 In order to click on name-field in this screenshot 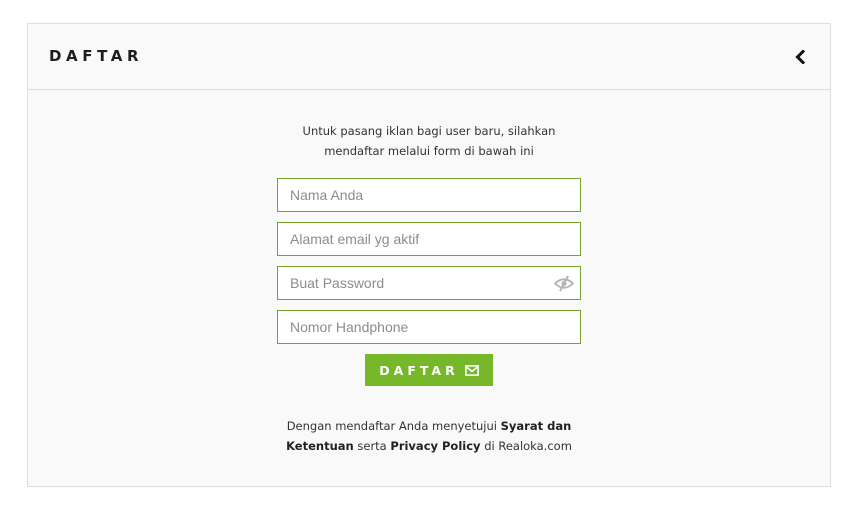, I will do `click(429, 195)`.